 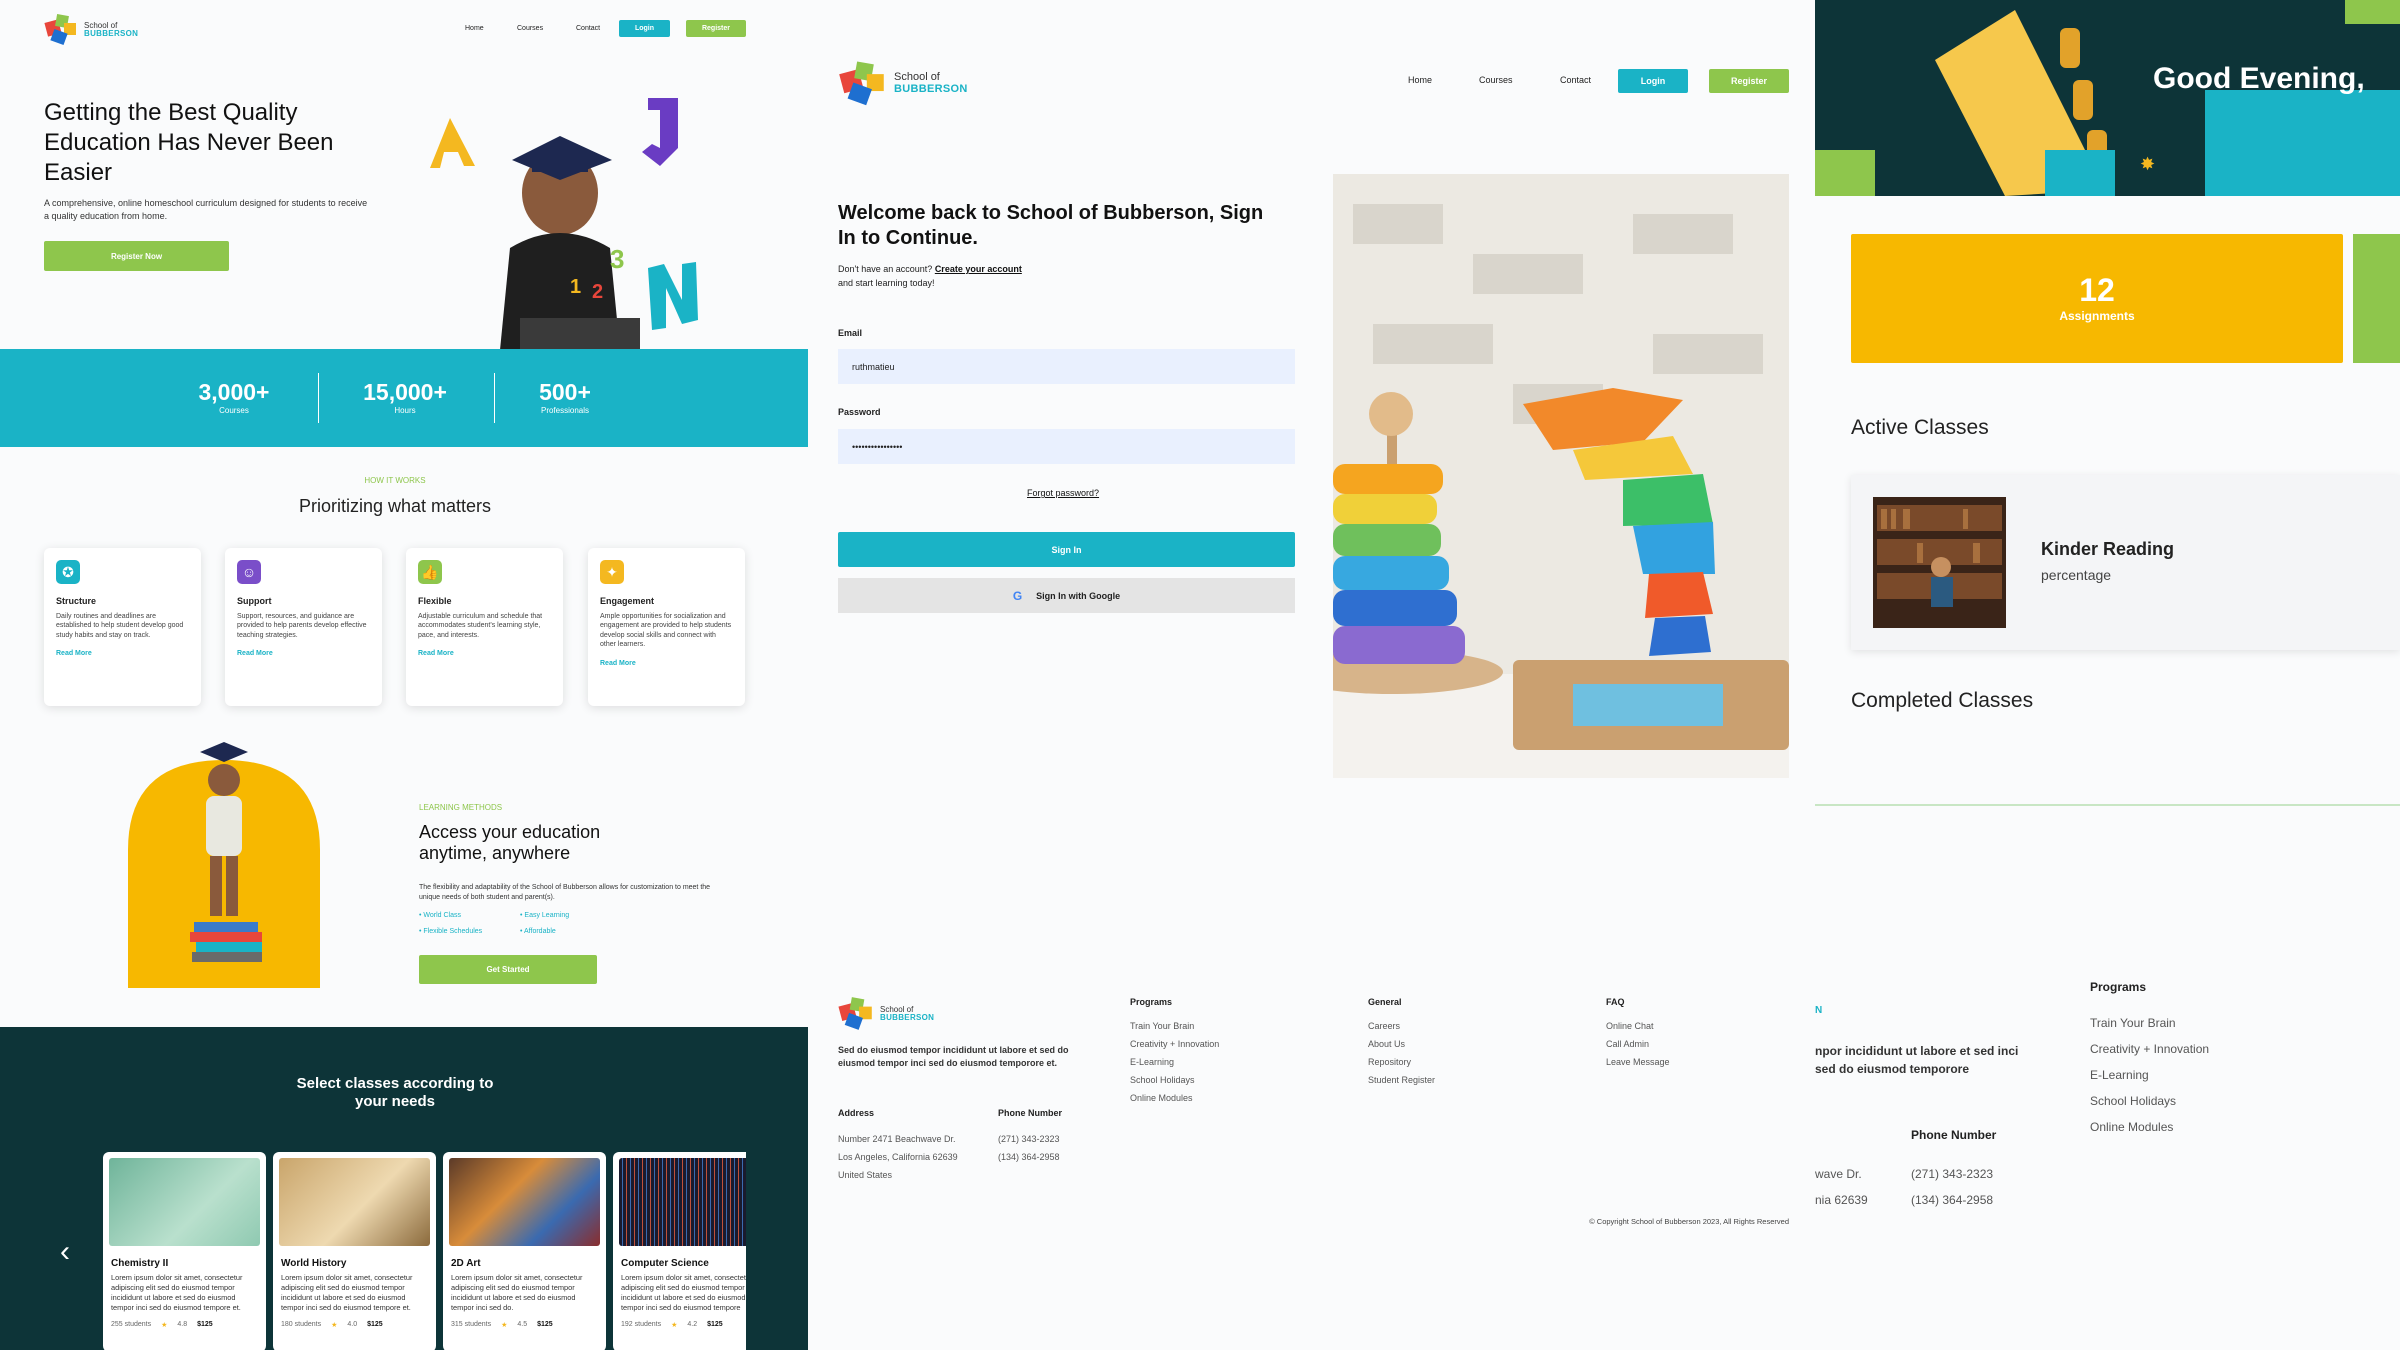 What do you see at coordinates (1420, 80) in the screenshot?
I see `nav-home: Home` at bounding box center [1420, 80].